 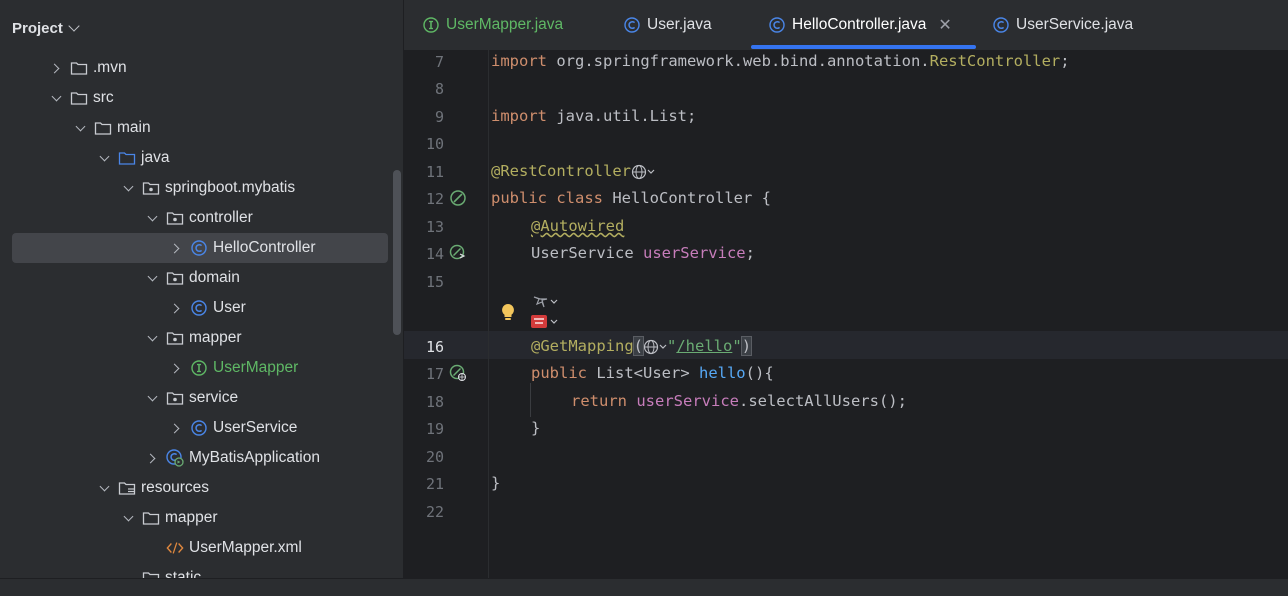 I want to click on active-tab-indicator, so click(x=863, y=47).